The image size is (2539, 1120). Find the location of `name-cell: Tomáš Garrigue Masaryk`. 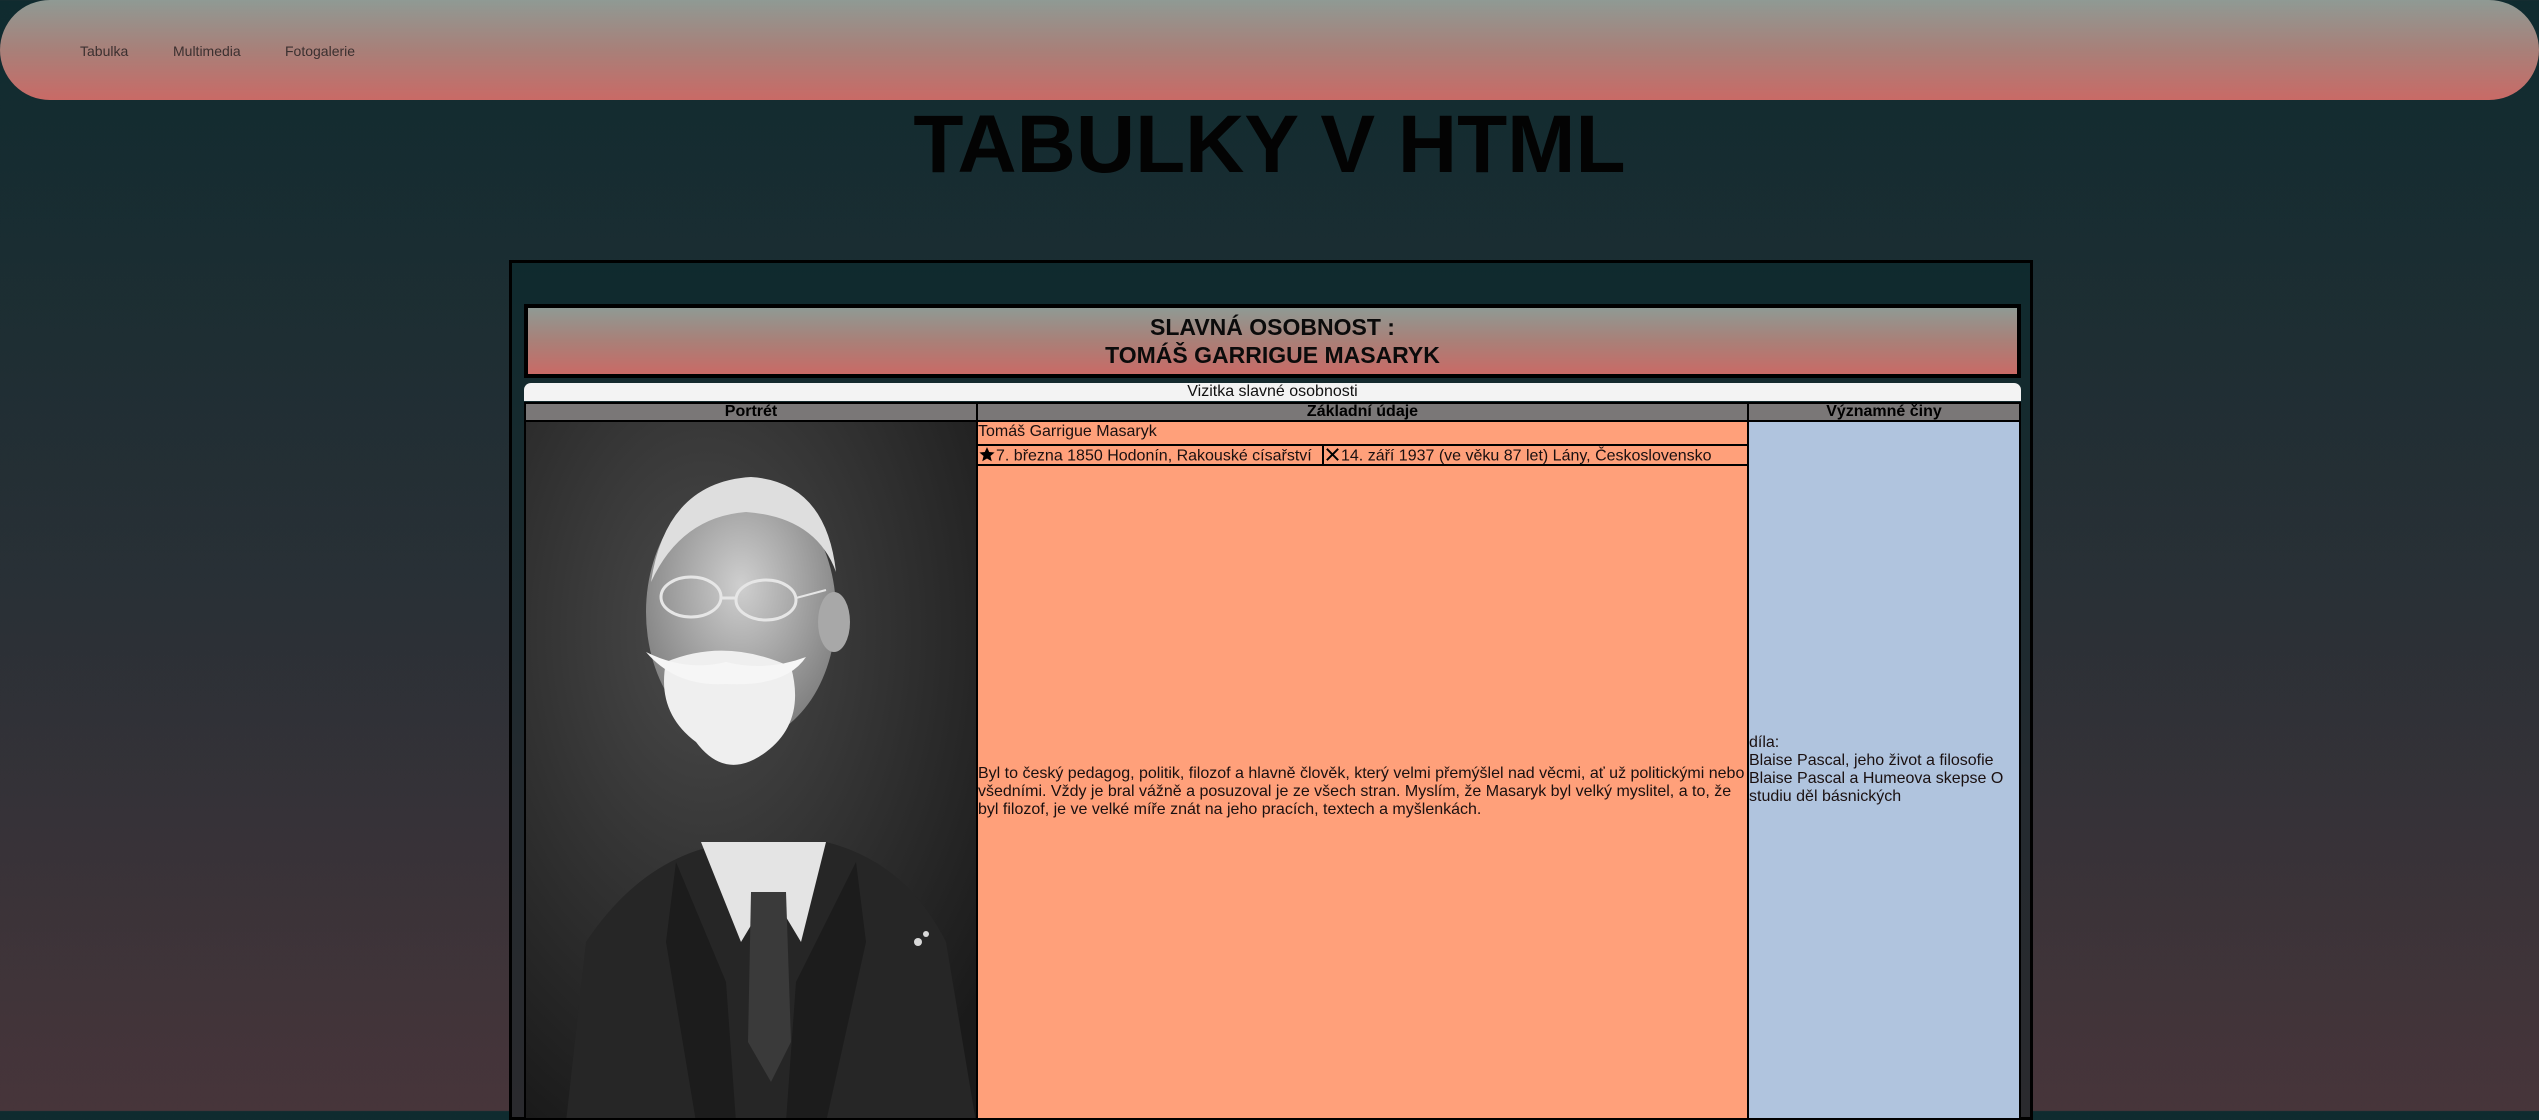

name-cell: Tomáš Garrigue Masaryk is located at coordinates (1362, 433).